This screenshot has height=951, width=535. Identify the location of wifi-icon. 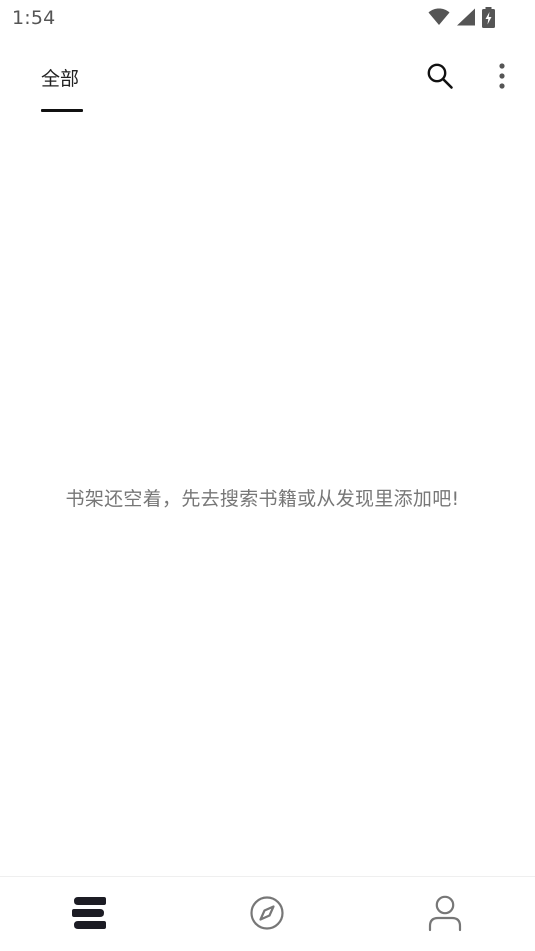
(439, 19).